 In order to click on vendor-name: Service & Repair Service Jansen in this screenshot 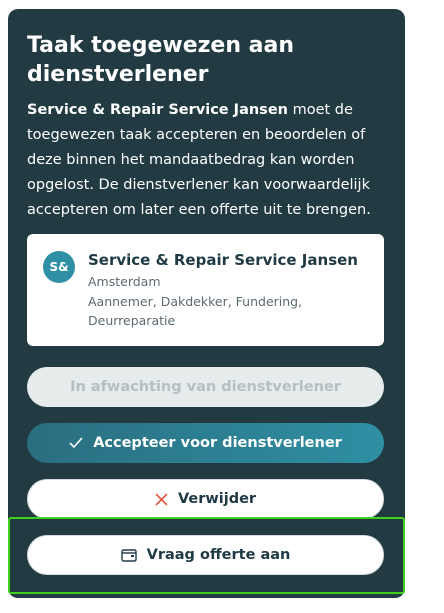, I will do `click(223, 260)`.